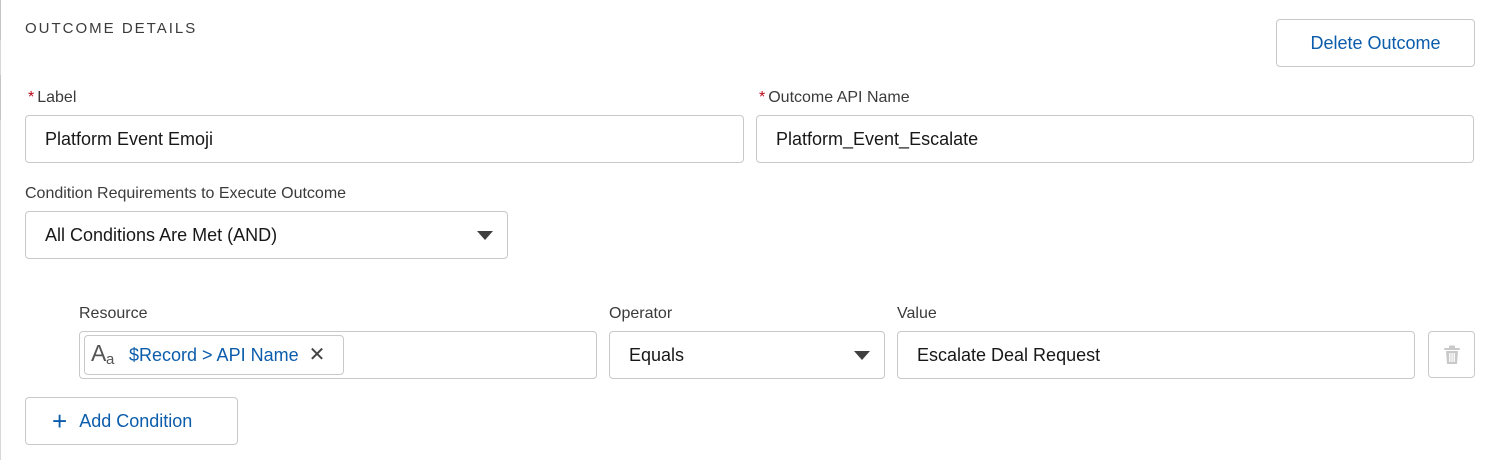  I want to click on operator-select: Equals, so click(747, 355).